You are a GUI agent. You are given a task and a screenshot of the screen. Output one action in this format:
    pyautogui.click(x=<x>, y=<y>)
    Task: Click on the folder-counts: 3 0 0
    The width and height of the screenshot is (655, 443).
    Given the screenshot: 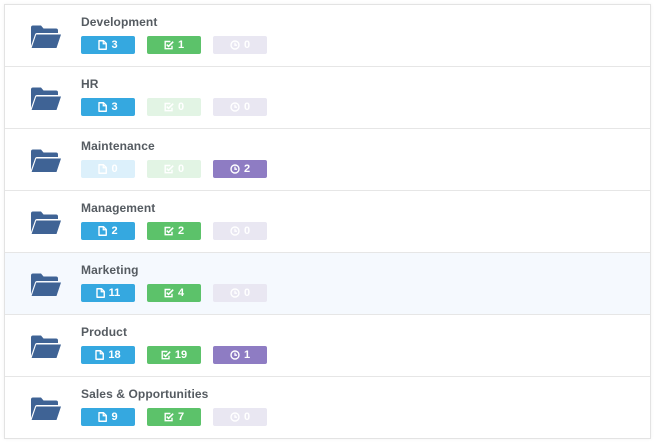 What is the action you would take?
    pyautogui.click(x=180, y=107)
    